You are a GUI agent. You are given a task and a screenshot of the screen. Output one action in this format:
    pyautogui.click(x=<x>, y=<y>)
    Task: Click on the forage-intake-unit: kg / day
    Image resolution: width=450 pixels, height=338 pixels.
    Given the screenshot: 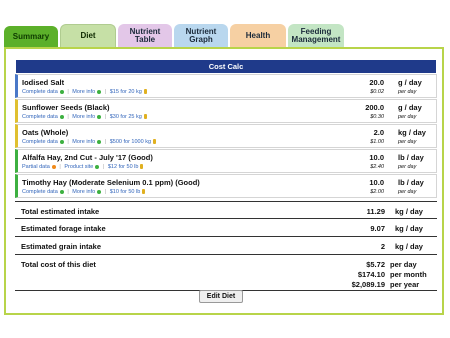 What is the action you would take?
    pyautogui.click(x=409, y=228)
    